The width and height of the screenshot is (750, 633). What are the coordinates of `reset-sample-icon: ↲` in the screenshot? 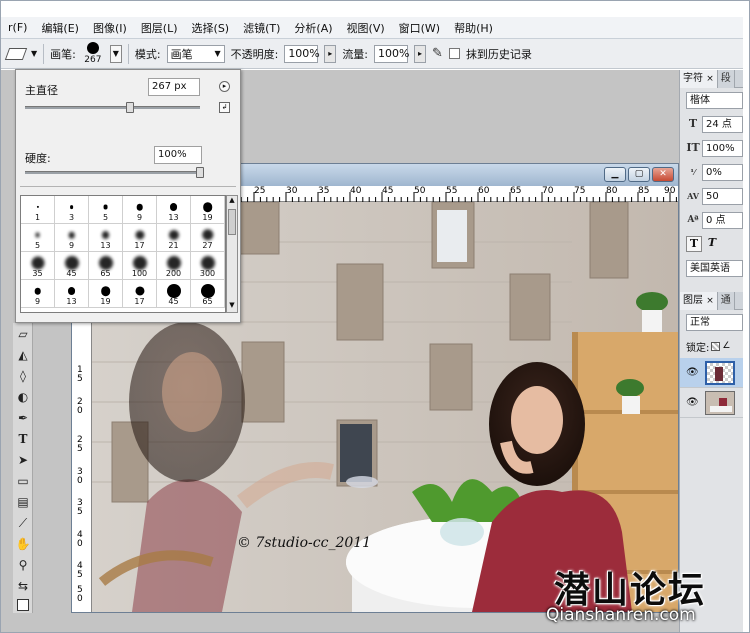 It's located at (224, 107).